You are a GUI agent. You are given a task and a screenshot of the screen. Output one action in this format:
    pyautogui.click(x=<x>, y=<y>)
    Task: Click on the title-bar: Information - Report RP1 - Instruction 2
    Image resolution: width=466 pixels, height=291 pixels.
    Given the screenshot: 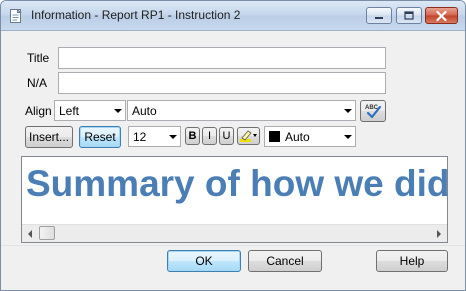 What is the action you would take?
    pyautogui.click(x=233, y=16)
    